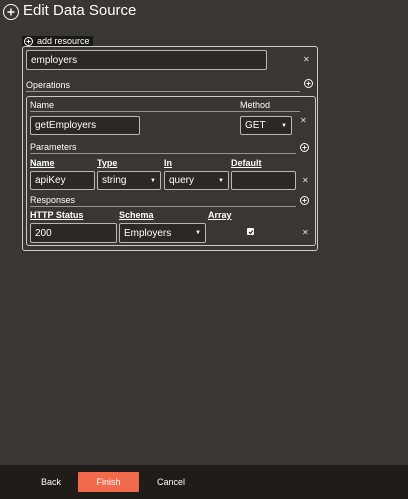 This screenshot has width=408, height=499. I want to click on method-value: GET, so click(255, 125).